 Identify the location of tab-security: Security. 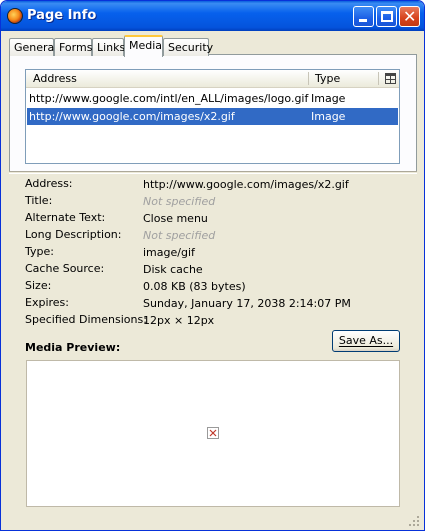
(188, 47).